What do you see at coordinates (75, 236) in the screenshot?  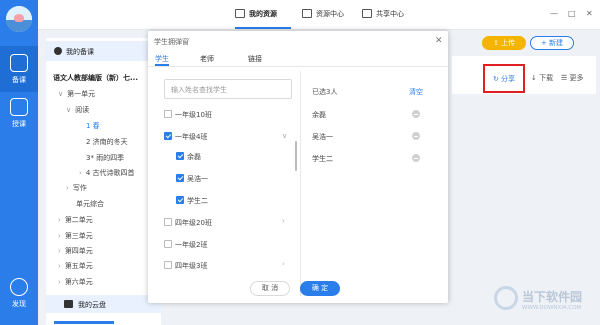 I see `tree-node: › 第三单元` at bounding box center [75, 236].